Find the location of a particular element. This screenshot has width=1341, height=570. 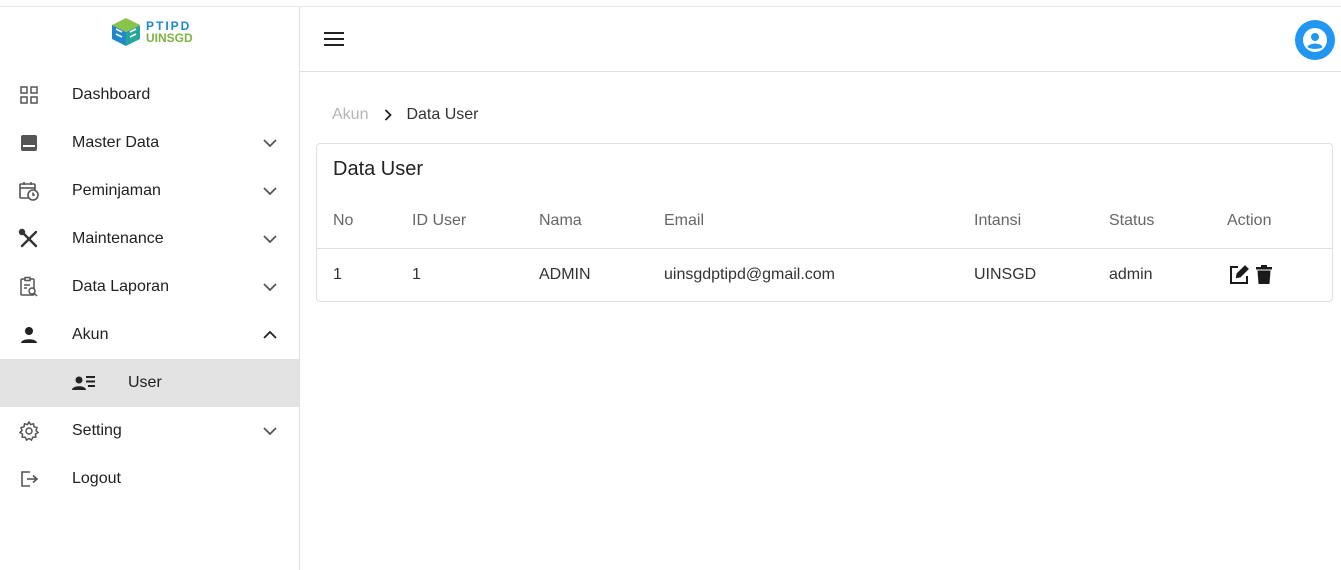

cell-status: admin is located at coordinates (1131, 274).